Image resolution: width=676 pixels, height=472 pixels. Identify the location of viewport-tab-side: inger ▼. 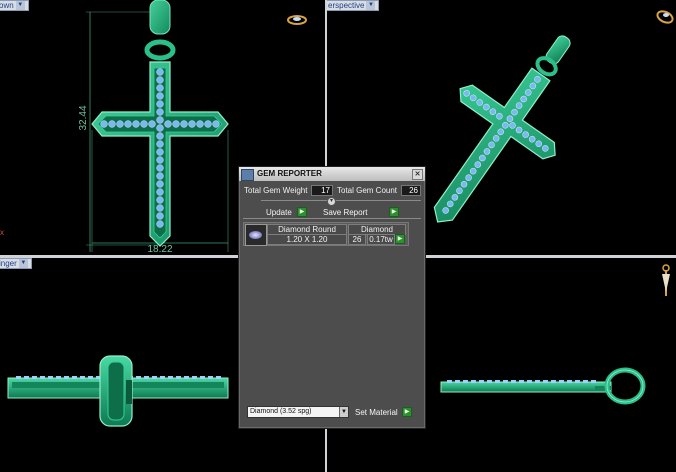
(16, 263).